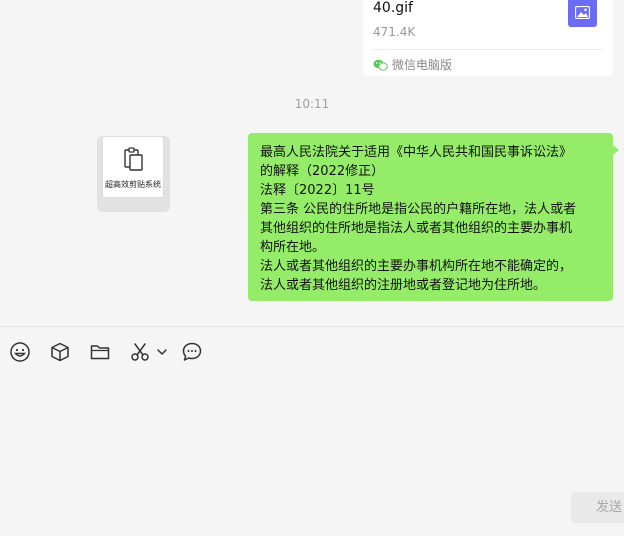 The image size is (624, 536). I want to click on emoji-button, so click(20, 352).